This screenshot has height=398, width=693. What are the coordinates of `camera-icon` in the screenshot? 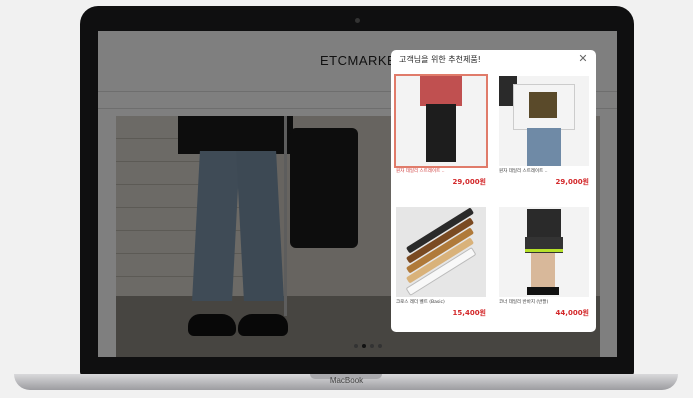 It's located at (357, 20).